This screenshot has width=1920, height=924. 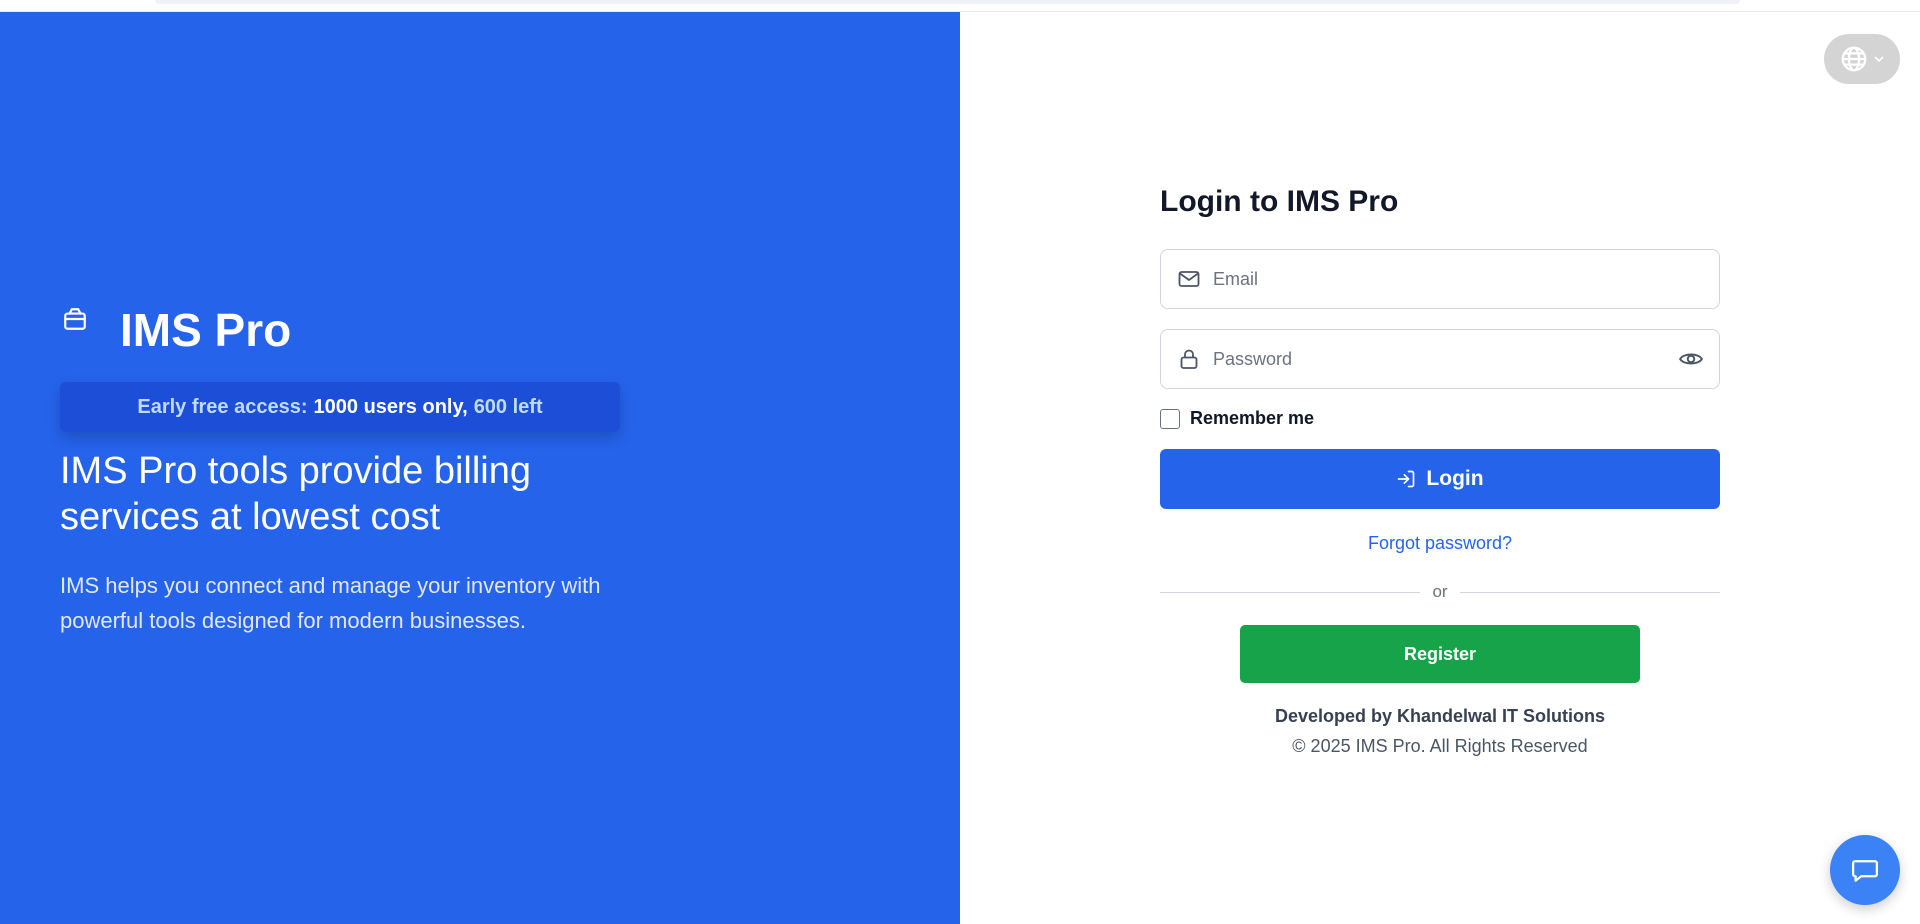 What do you see at coordinates (960, 6) in the screenshot?
I see `browser-top-strip` at bounding box center [960, 6].